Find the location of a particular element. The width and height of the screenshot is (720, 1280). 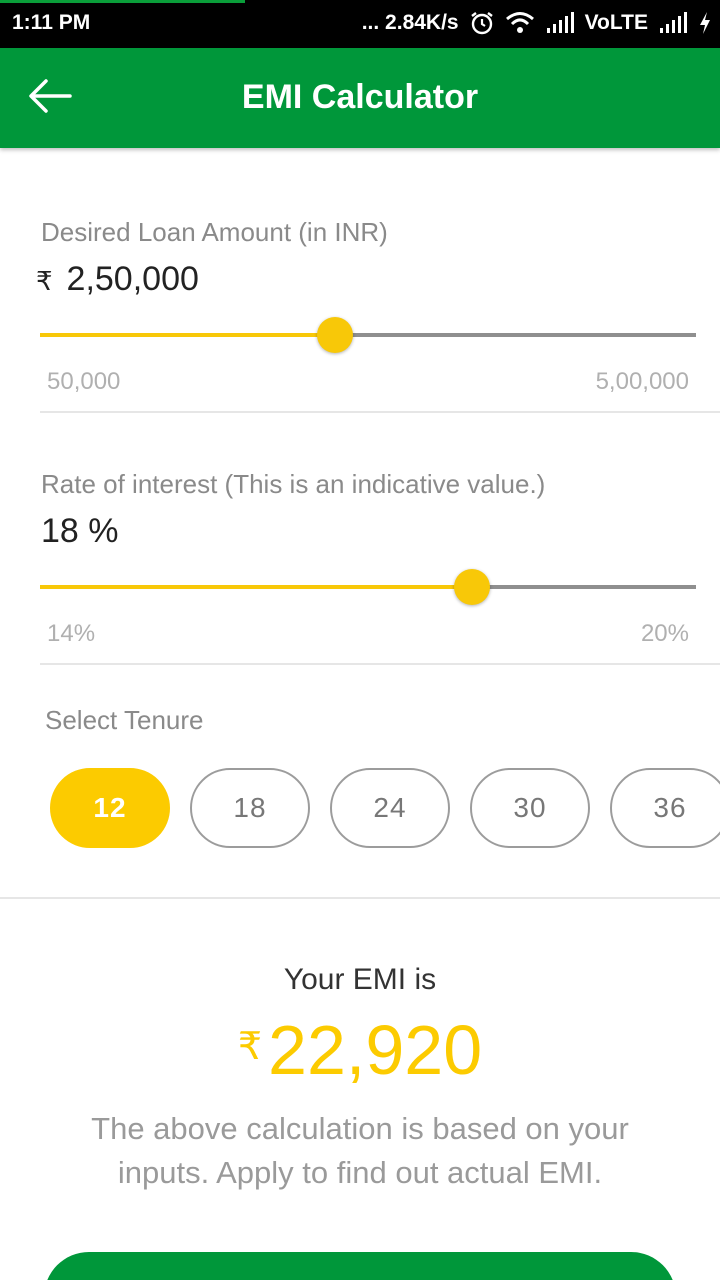

interest-range: 14% 20% is located at coordinates (368, 634).